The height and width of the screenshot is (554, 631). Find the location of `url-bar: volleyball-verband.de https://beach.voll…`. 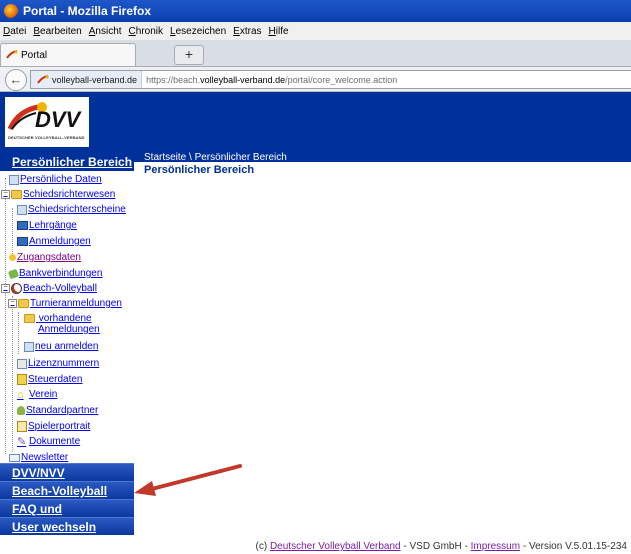

url-bar: volleyball-verband.de https://beach.voll… is located at coordinates (330, 79).